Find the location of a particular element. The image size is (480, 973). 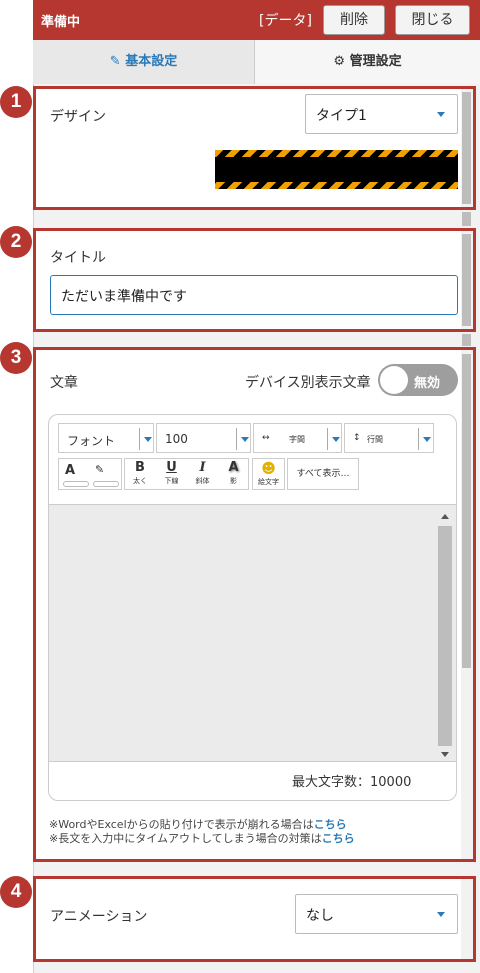

delete-button: 削除 is located at coordinates (354, 20).